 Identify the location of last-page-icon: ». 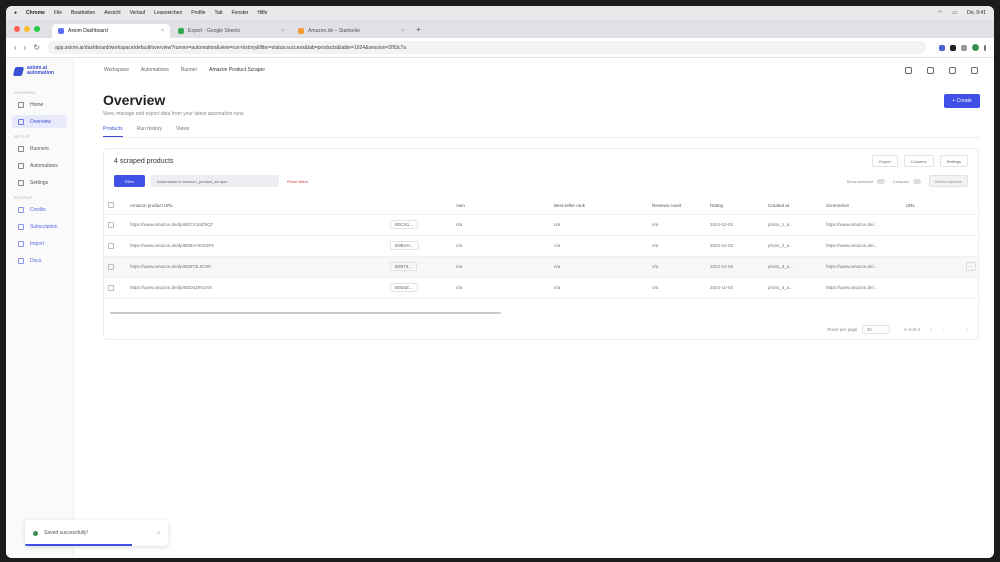
(966, 329).